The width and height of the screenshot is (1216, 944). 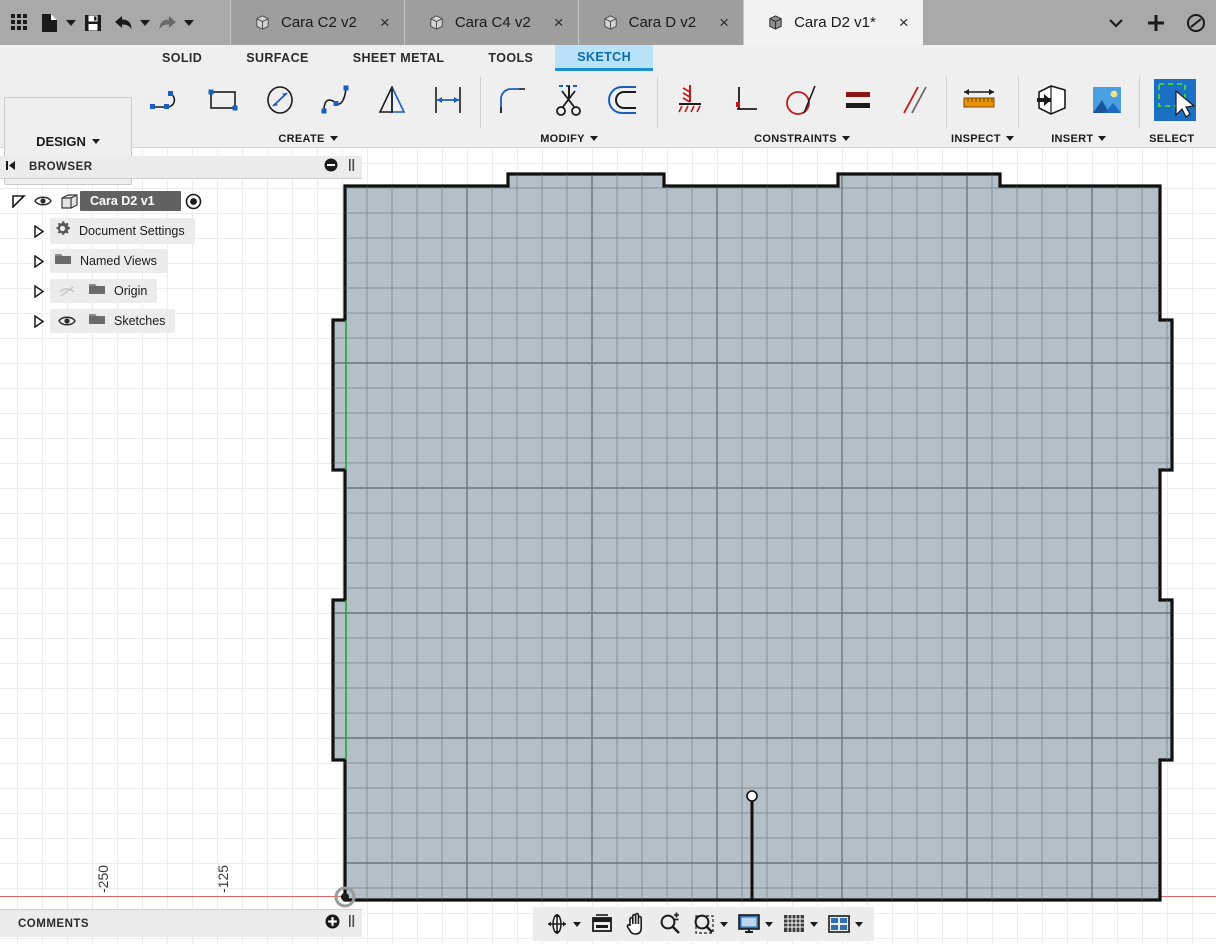 I want to click on document-tab-label: Cara D2 v1*, so click(x=835, y=22).